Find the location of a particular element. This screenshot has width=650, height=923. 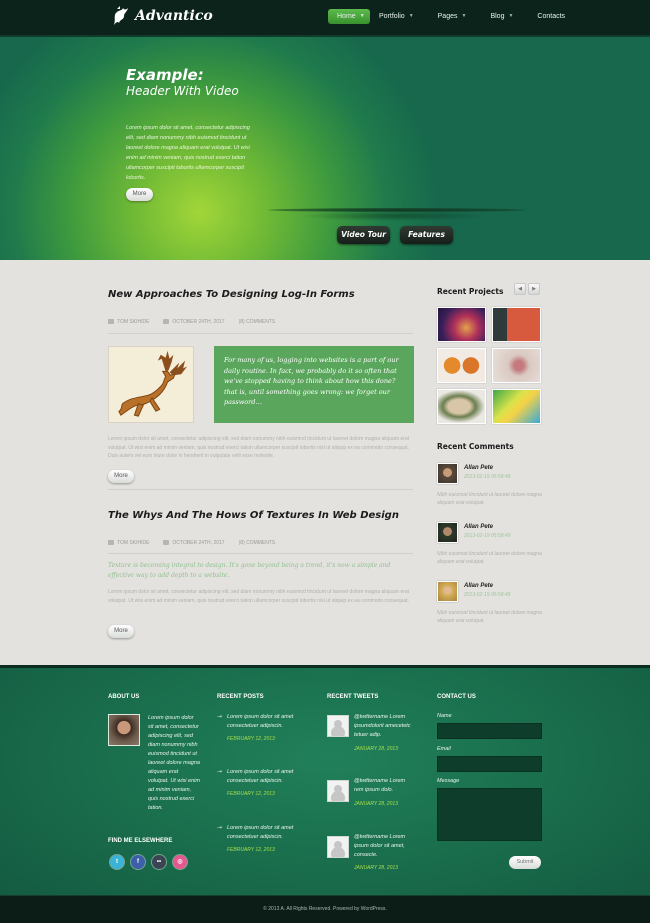

nav-item-portfolio: Portfolio ▼ is located at coordinates (396, 16).